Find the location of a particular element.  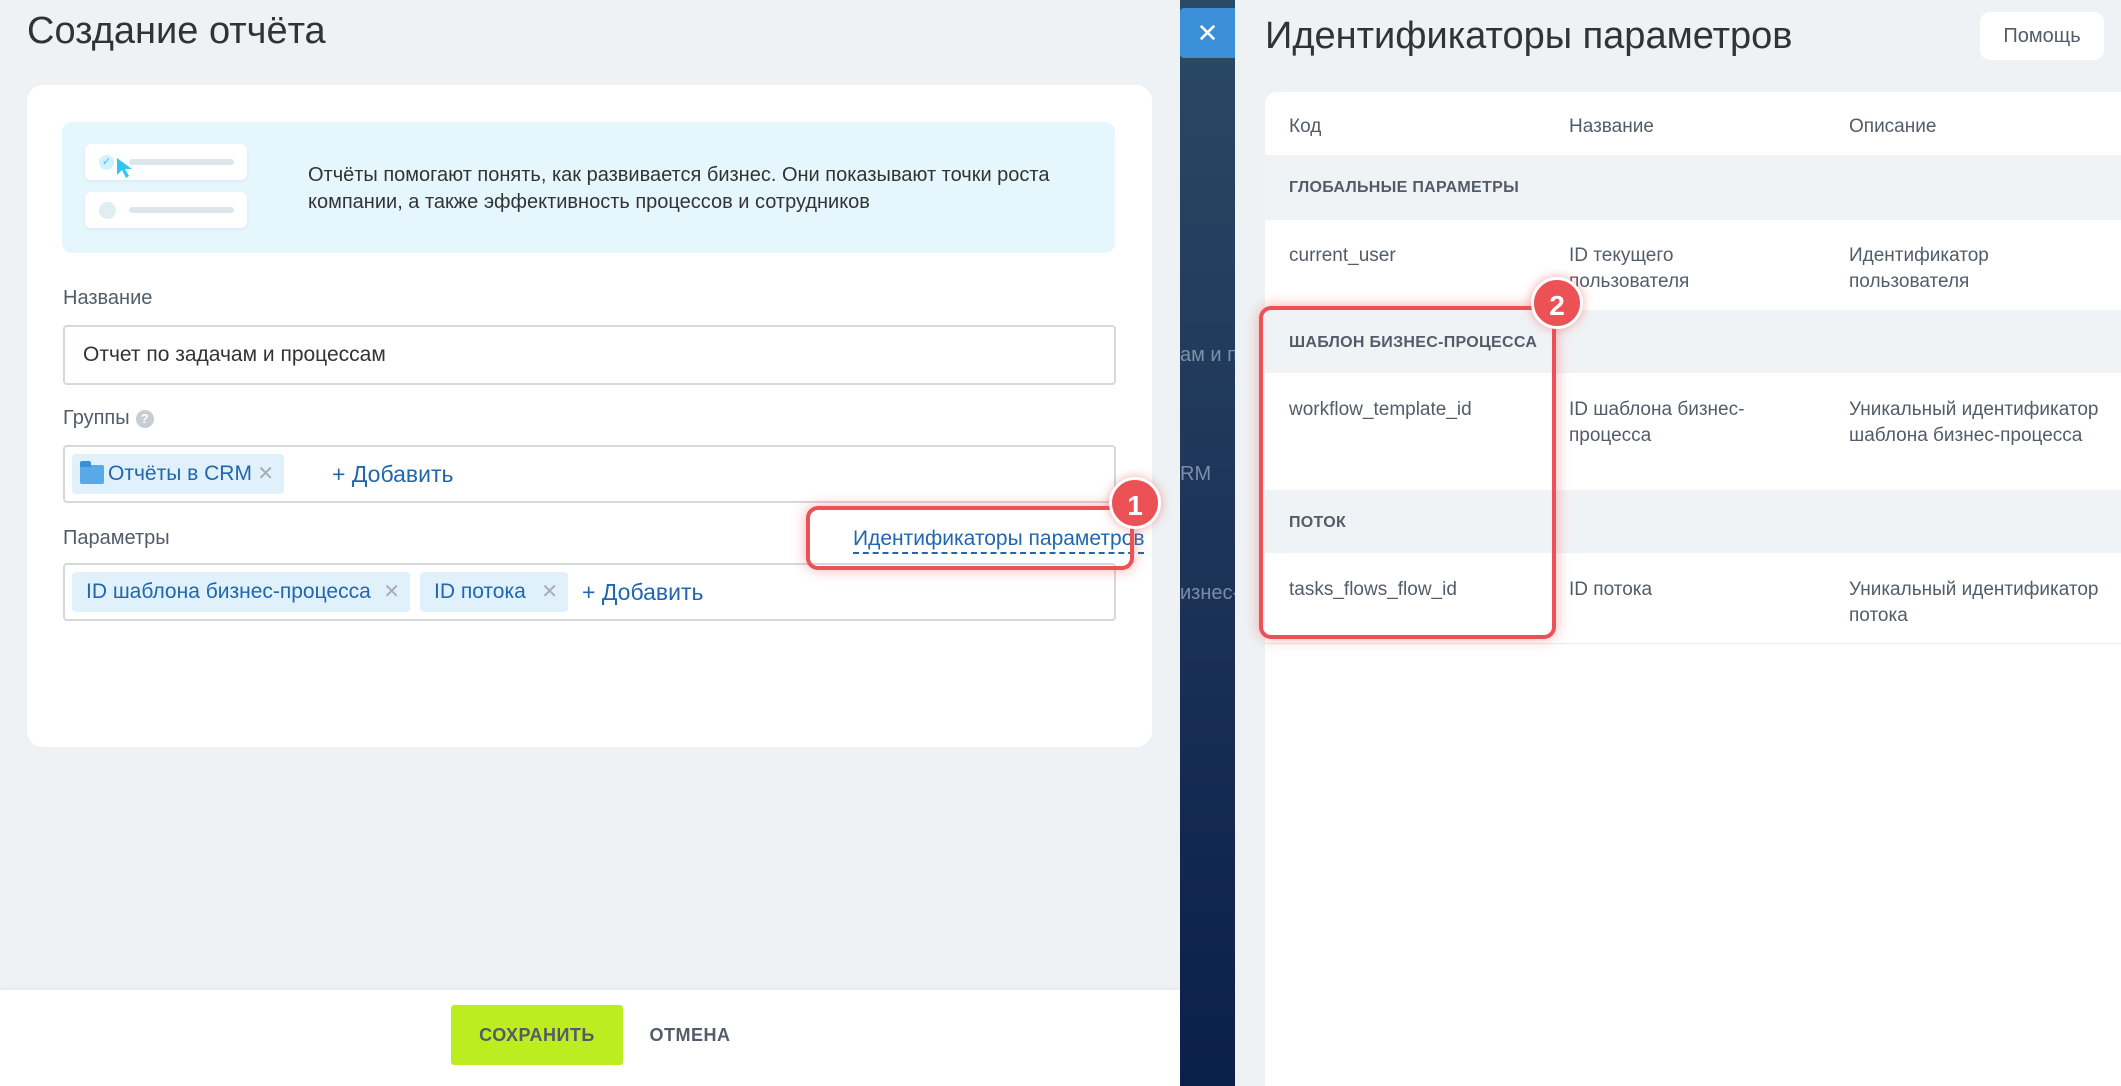

section-global: ГЛОБАЛЬНЫЕ ПАРАМЕТРЫ is located at coordinates (1693, 187).